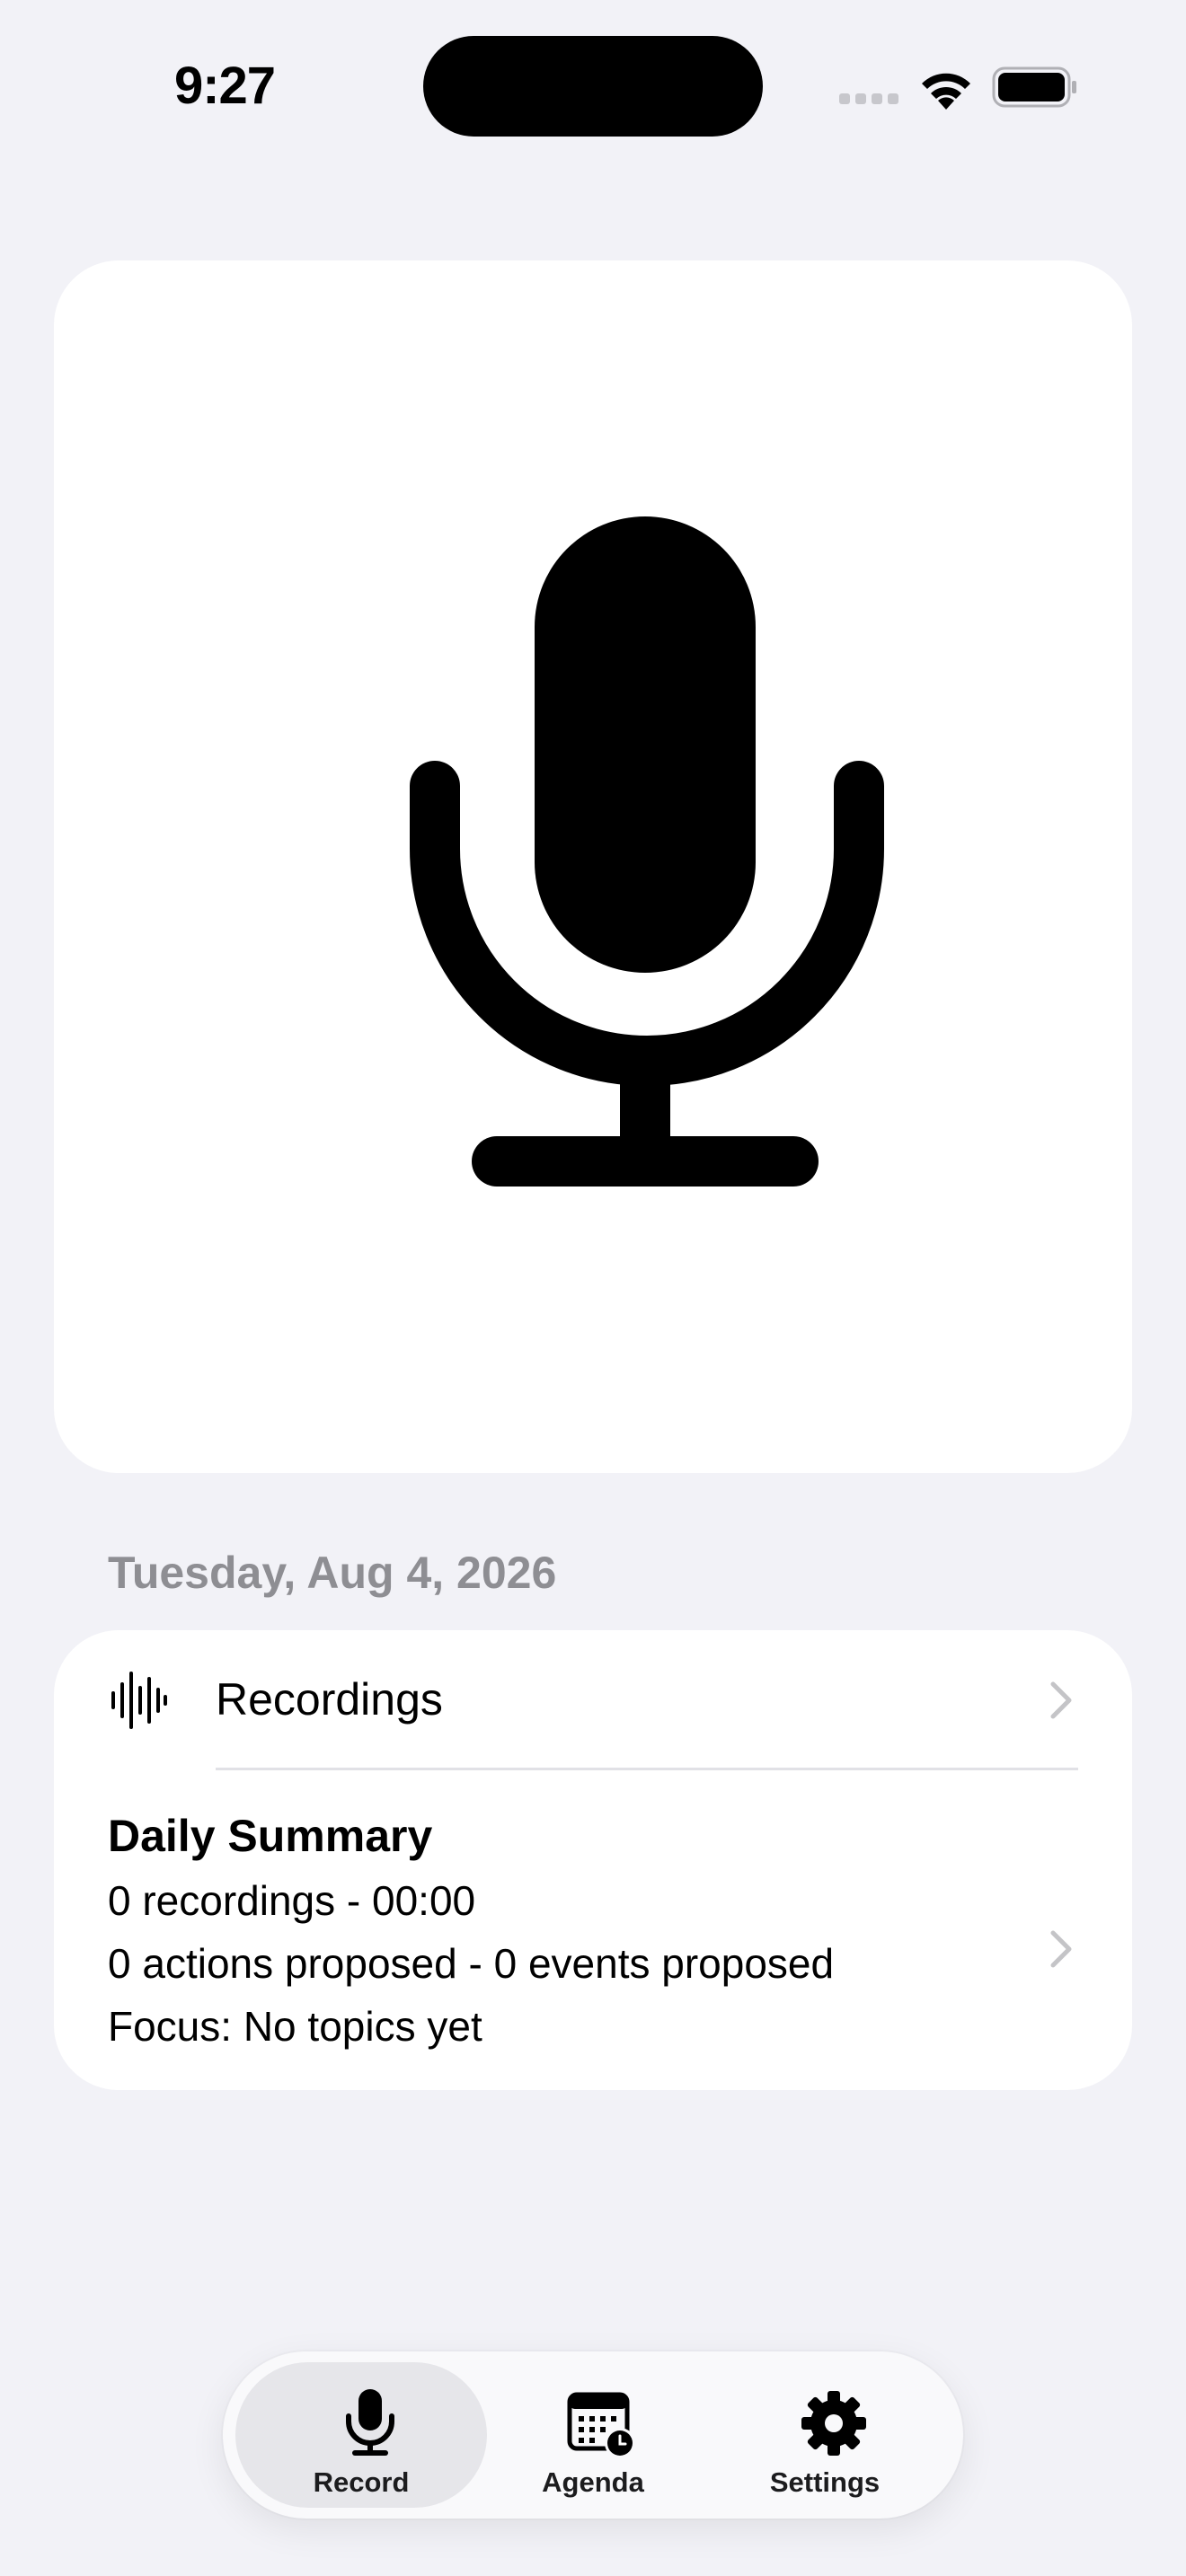 Image resolution: width=1186 pixels, height=2576 pixels. I want to click on tab-settings: Settings, so click(825, 2435).